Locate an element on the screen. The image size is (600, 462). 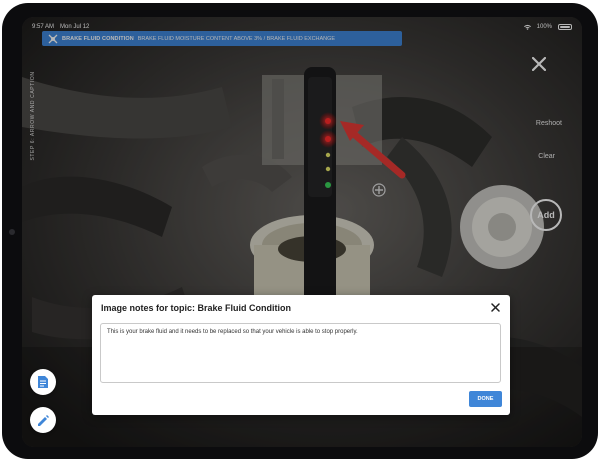
pencil-icon is located at coordinates (43, 420).